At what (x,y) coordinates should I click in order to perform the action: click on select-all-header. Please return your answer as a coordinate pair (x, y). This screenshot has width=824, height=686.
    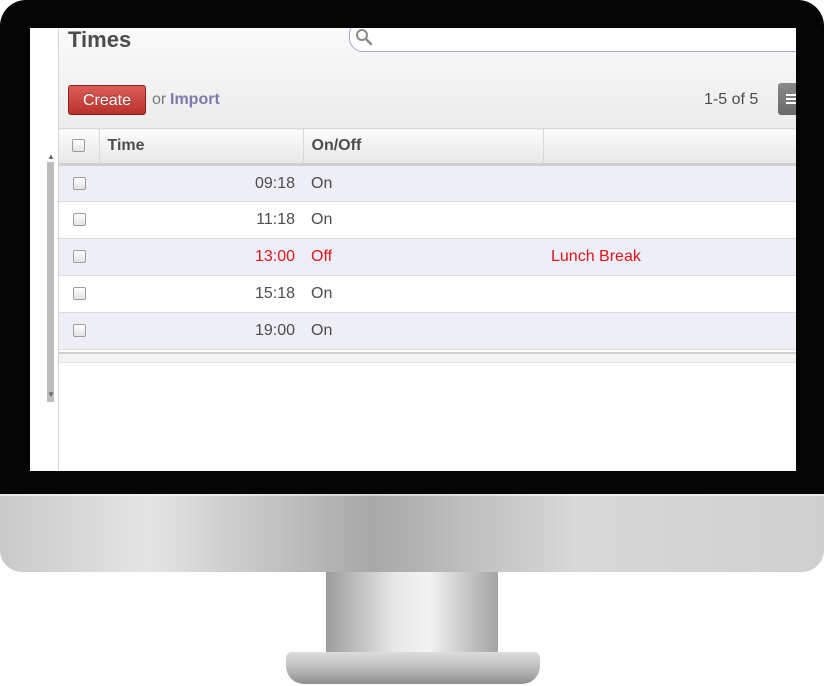
    Looking at the image, I should click on (79, 147).